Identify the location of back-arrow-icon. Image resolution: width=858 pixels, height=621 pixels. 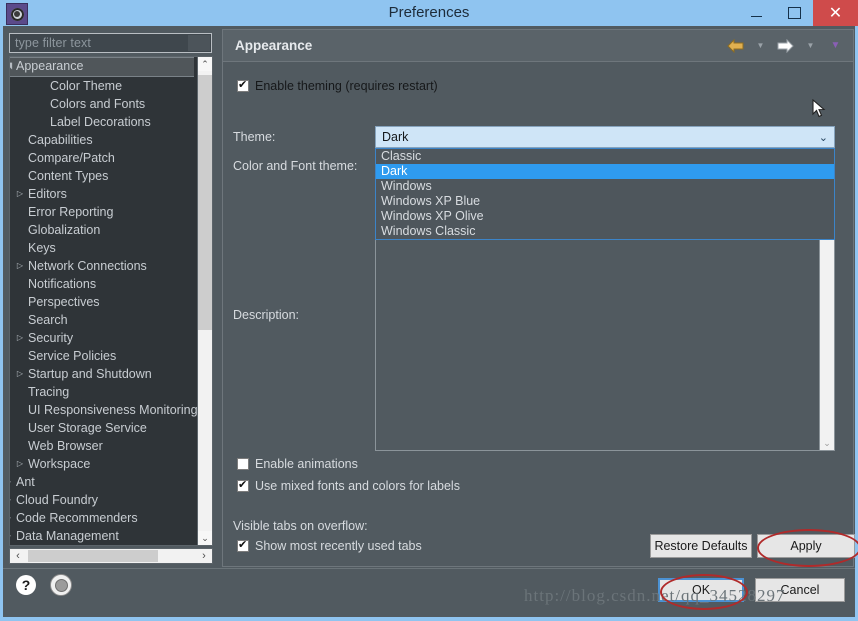
(735, 46).